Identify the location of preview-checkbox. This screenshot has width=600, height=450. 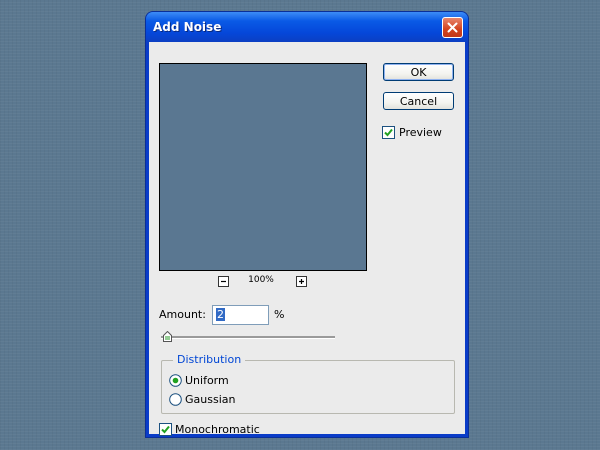
(388, 132).